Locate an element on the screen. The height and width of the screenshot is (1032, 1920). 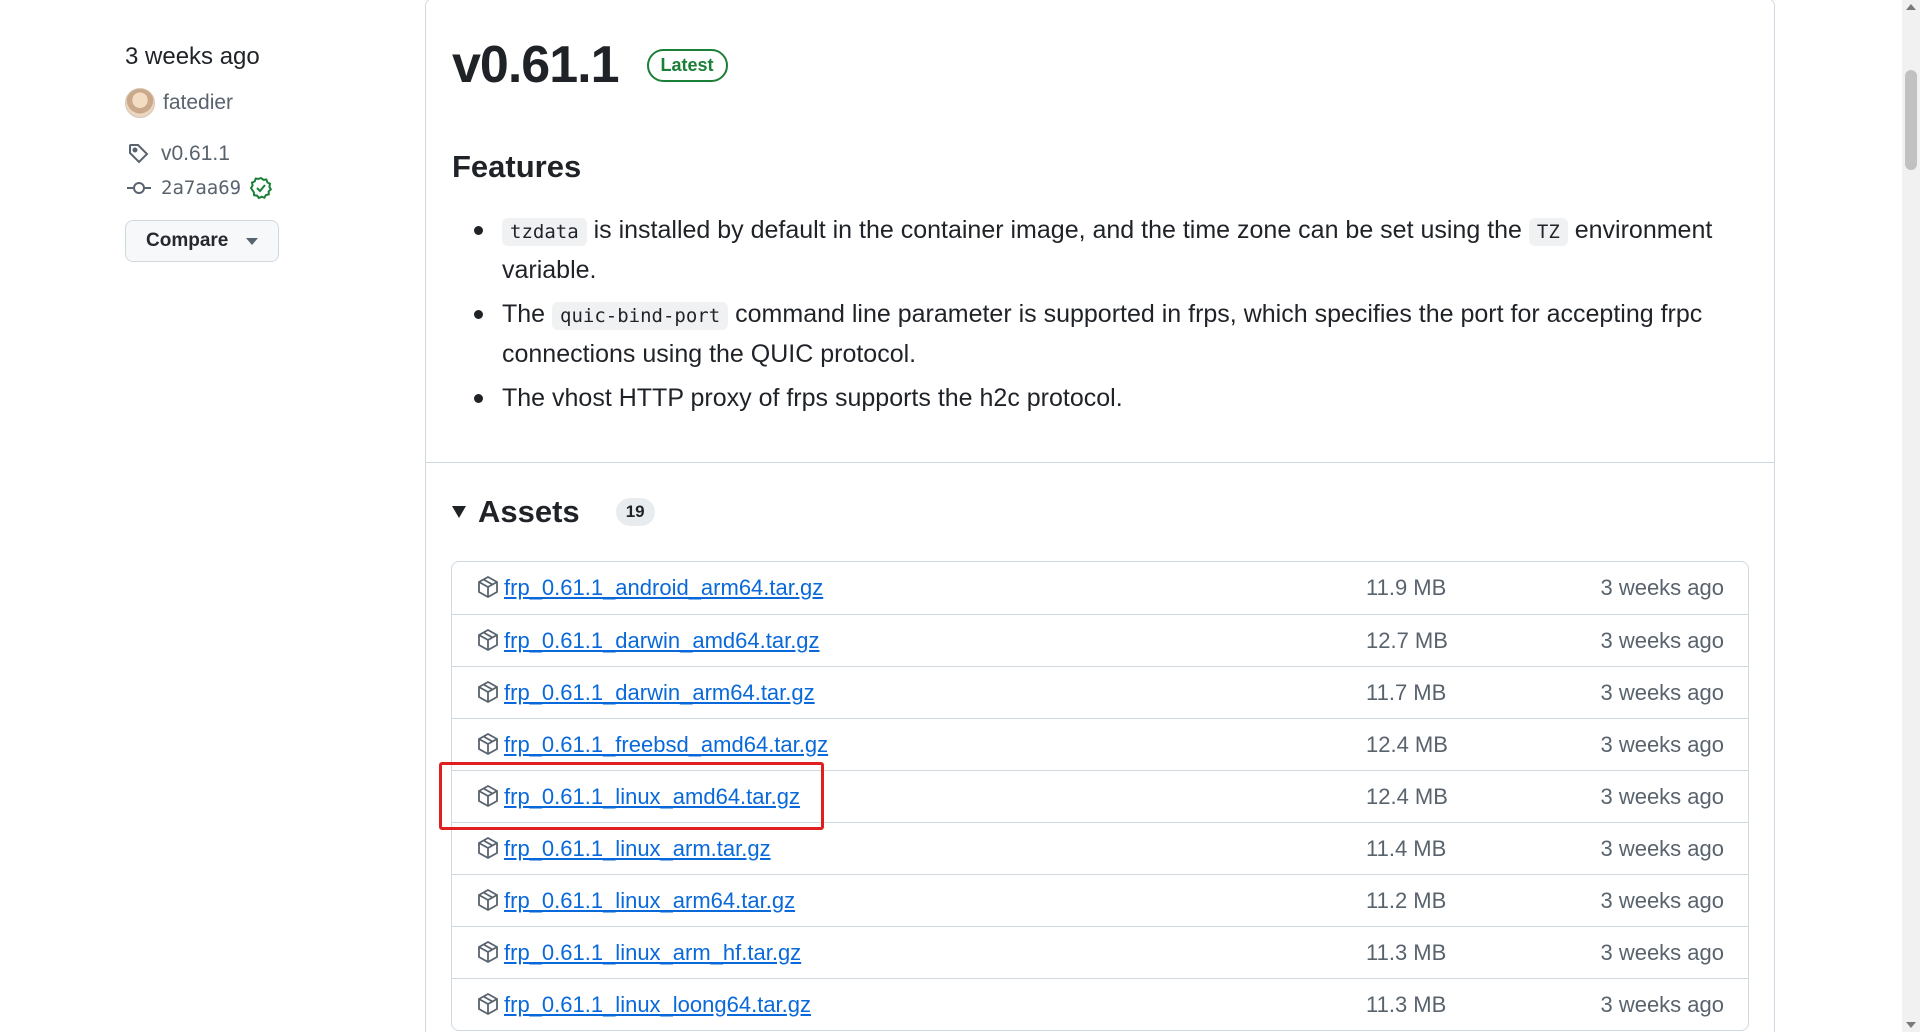
compare-button: Compare is located at coordinates (202, 241).